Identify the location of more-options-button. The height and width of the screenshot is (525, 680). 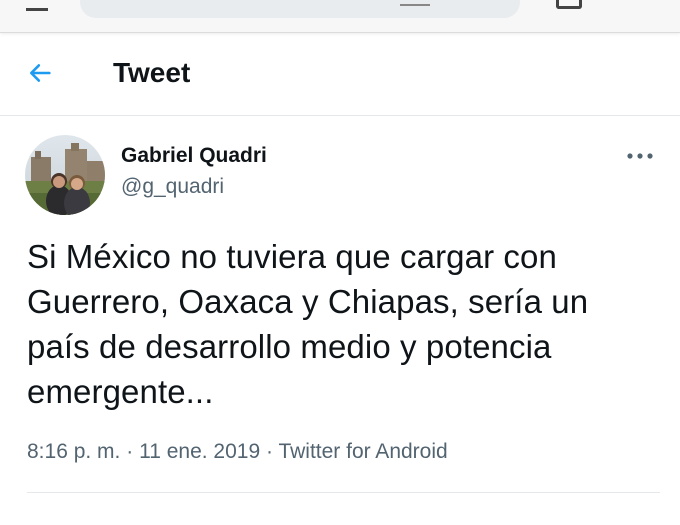
(640, 156).